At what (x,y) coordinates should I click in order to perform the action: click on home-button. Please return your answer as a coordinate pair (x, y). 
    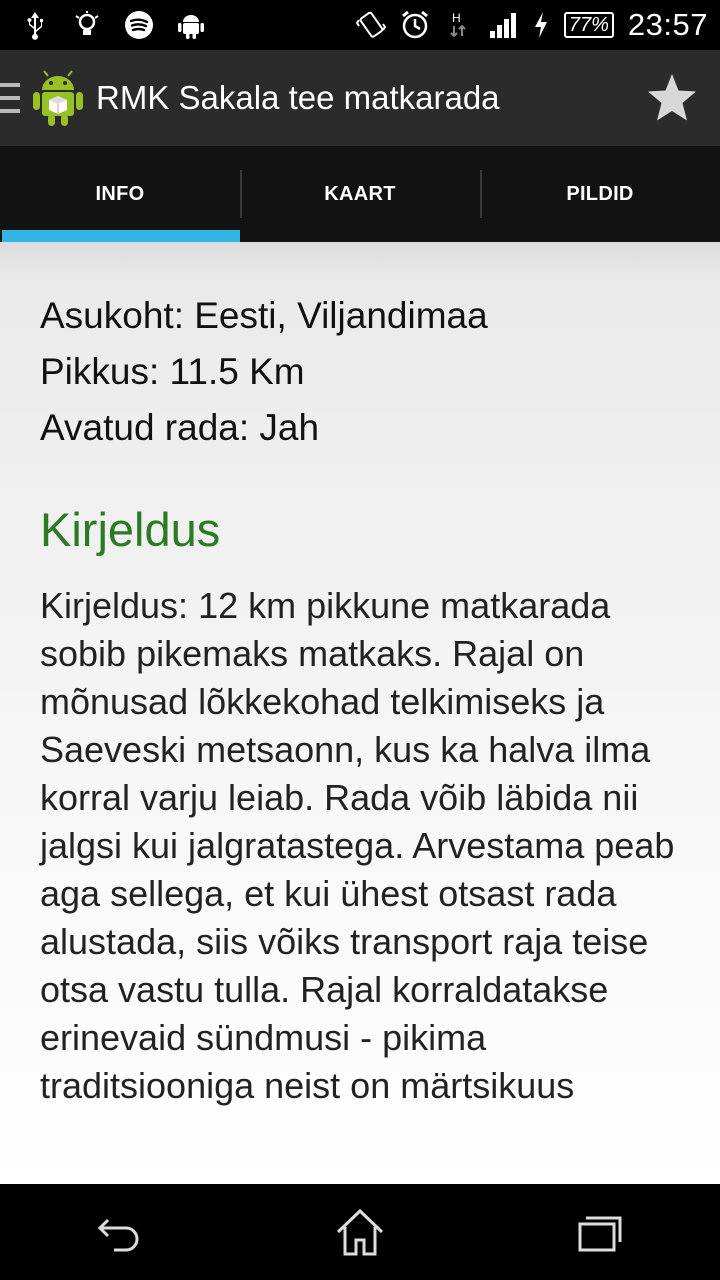
    Looking at the image, I should click on (360, 1232).